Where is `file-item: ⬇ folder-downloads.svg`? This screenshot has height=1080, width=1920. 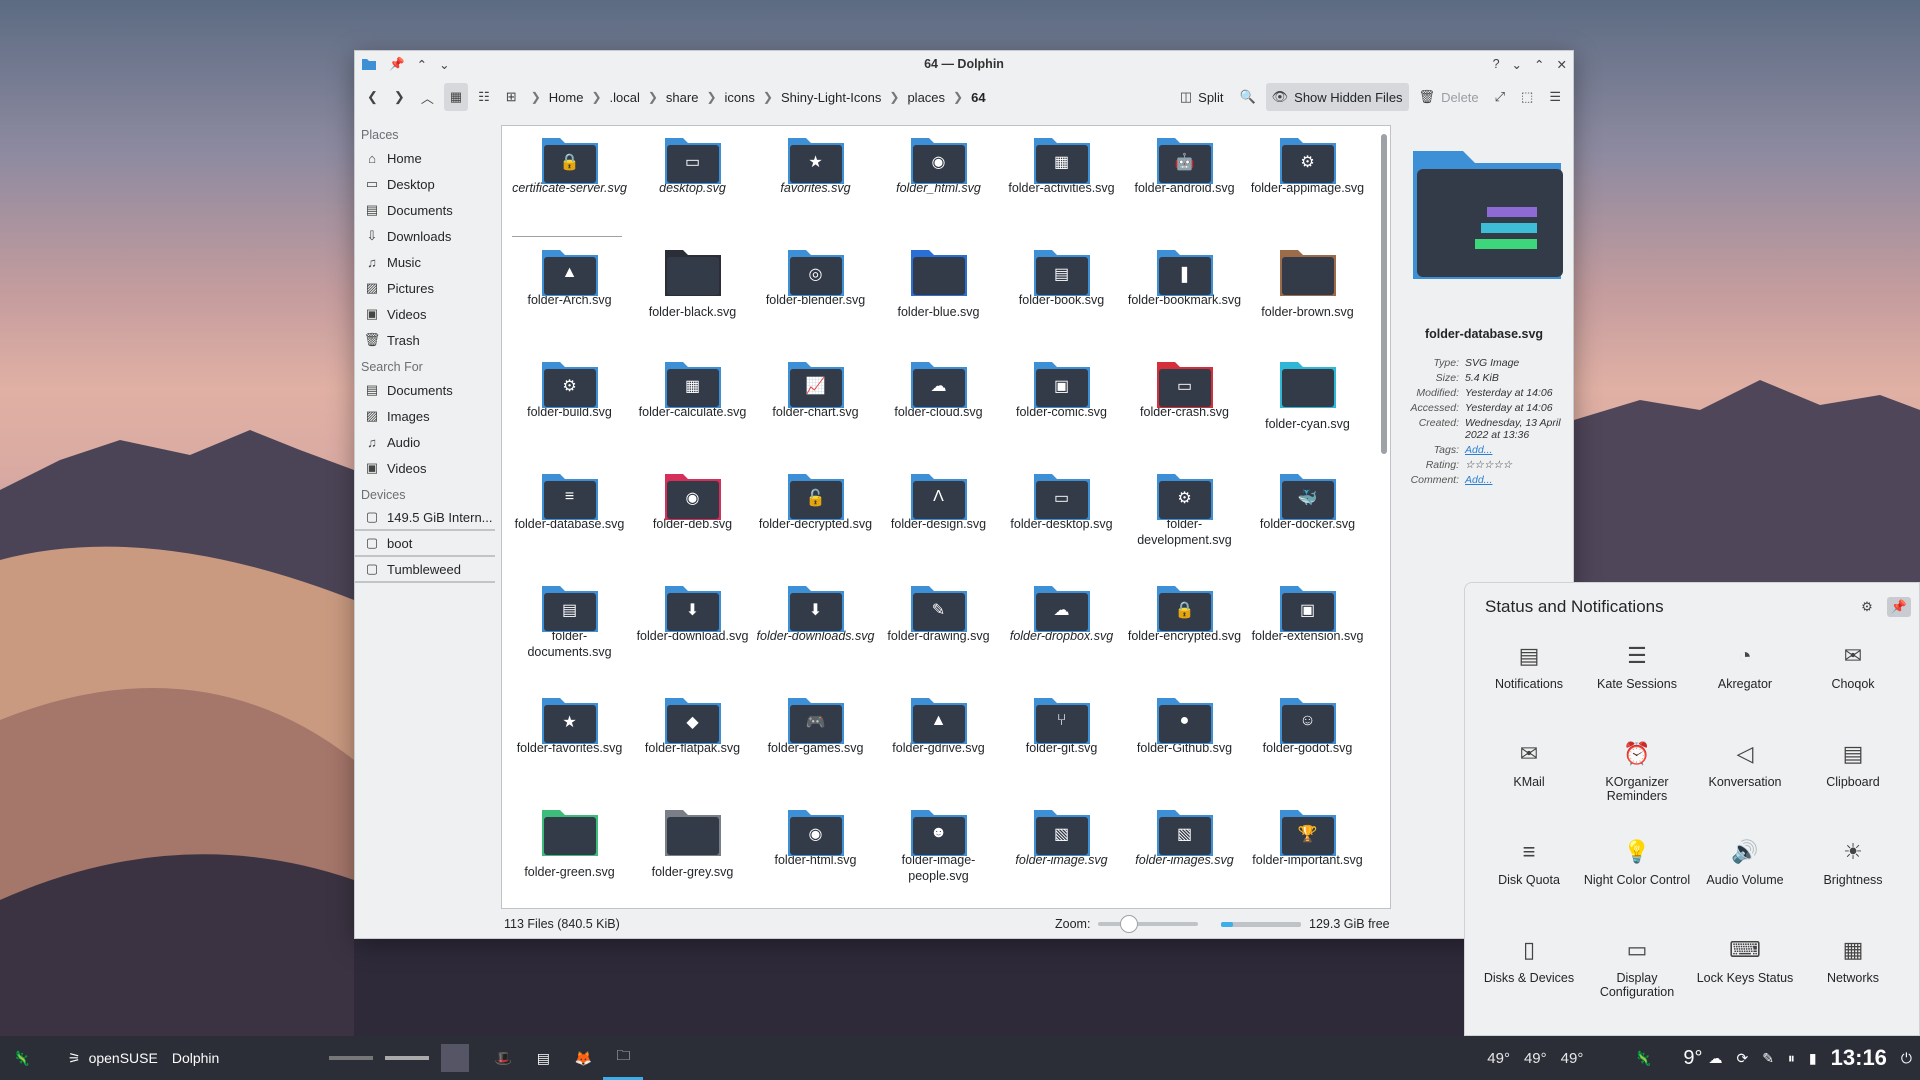 file-item: ⬇ folder-downloads.svg is located at coordinates (815, 636).